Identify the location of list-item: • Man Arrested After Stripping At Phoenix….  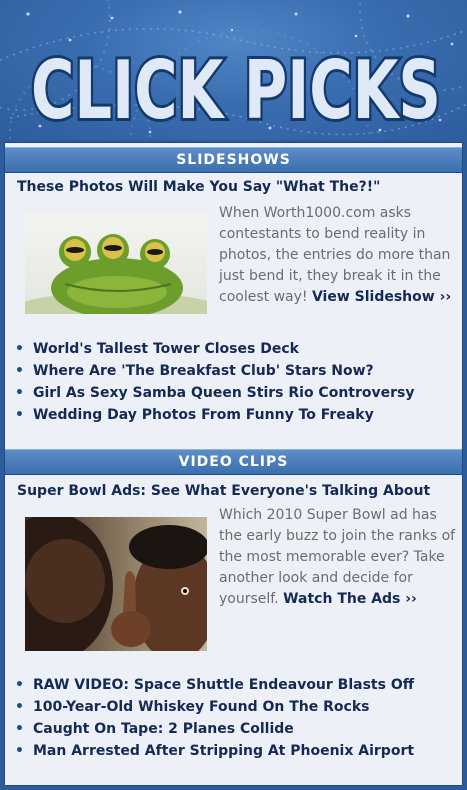
(214, 751).